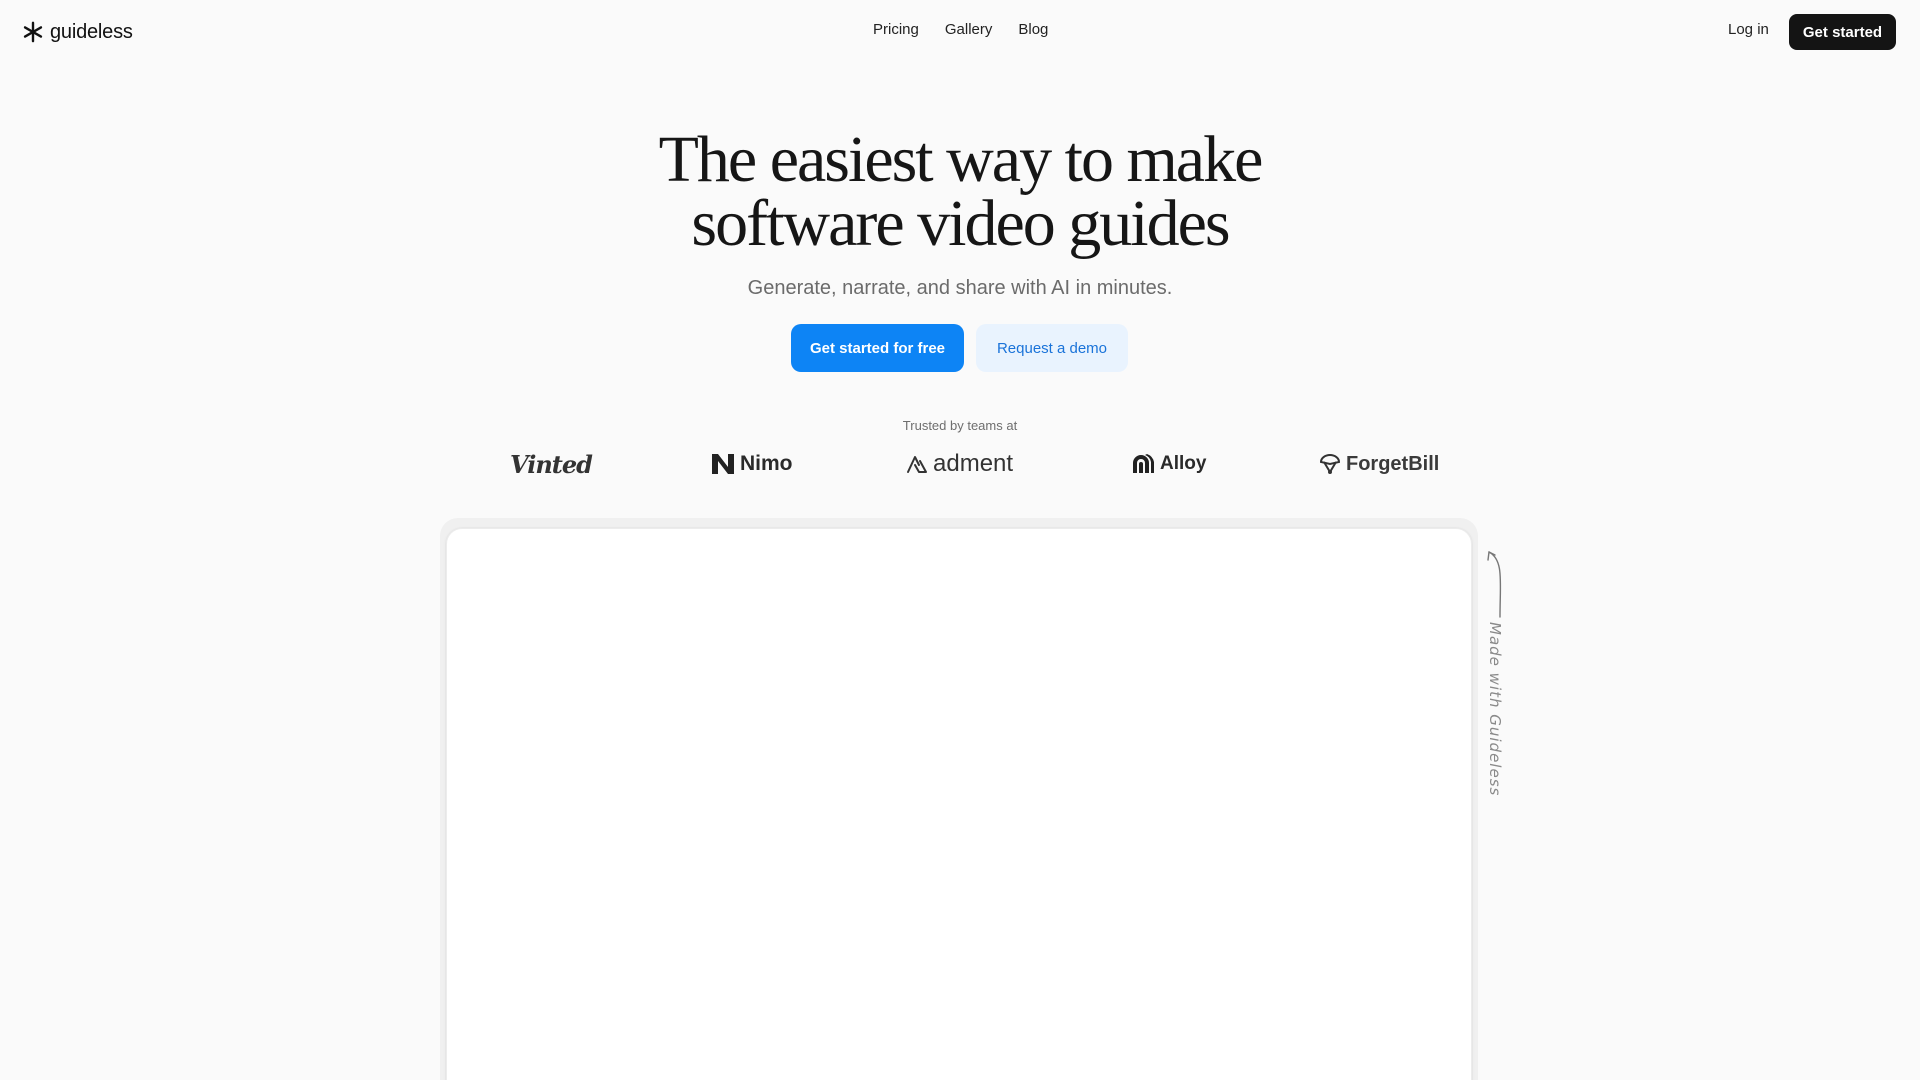  What do you see at coordinates (961, 159) in the screenshot?
I see `hero-title-line-1: The easiest way to make` at bounding box center [961, 159].